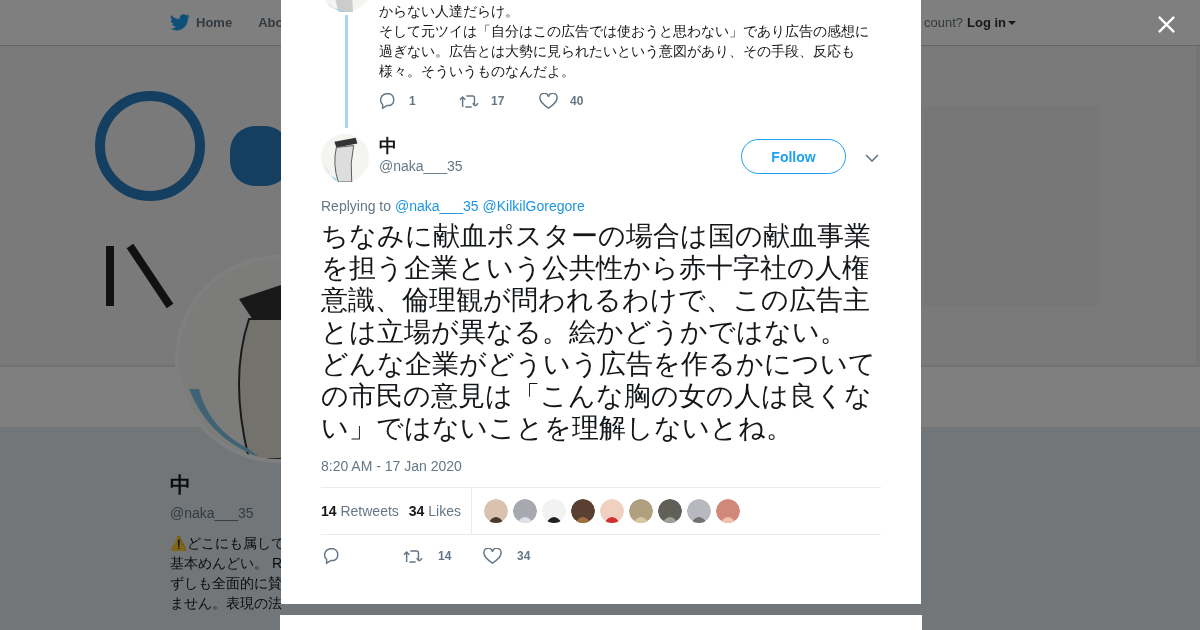  What do you see at coordinates (332, 556) in the screenshot?
I see `reply-icon` at bounding box center [332, 556].